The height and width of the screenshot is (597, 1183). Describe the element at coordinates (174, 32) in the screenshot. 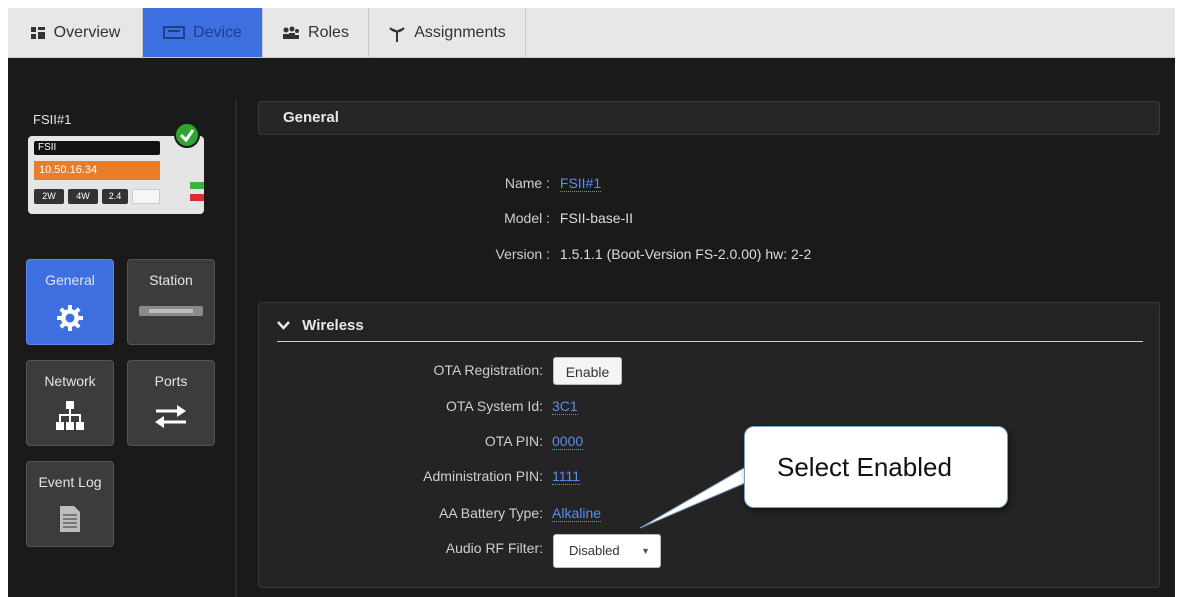

I see `device-icon` at that location.